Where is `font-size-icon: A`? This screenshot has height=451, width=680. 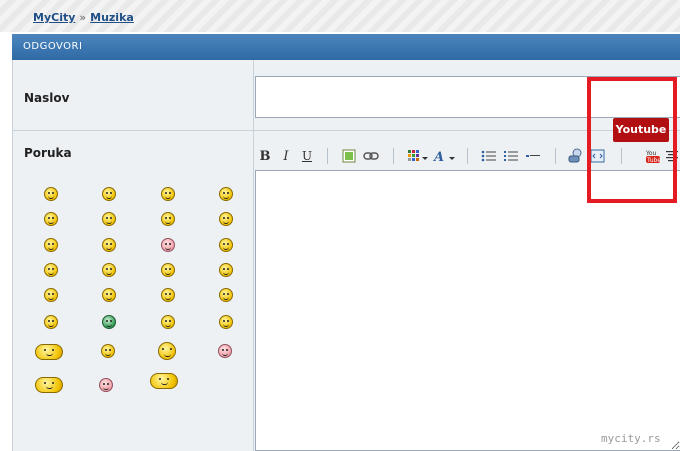 font-size-icon: A is located at coordinates (444, 156).